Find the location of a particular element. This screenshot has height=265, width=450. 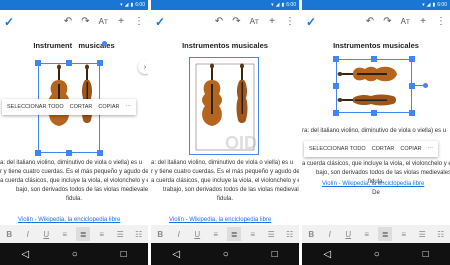

expand-side-button: › is located at coordinates (143, 67).